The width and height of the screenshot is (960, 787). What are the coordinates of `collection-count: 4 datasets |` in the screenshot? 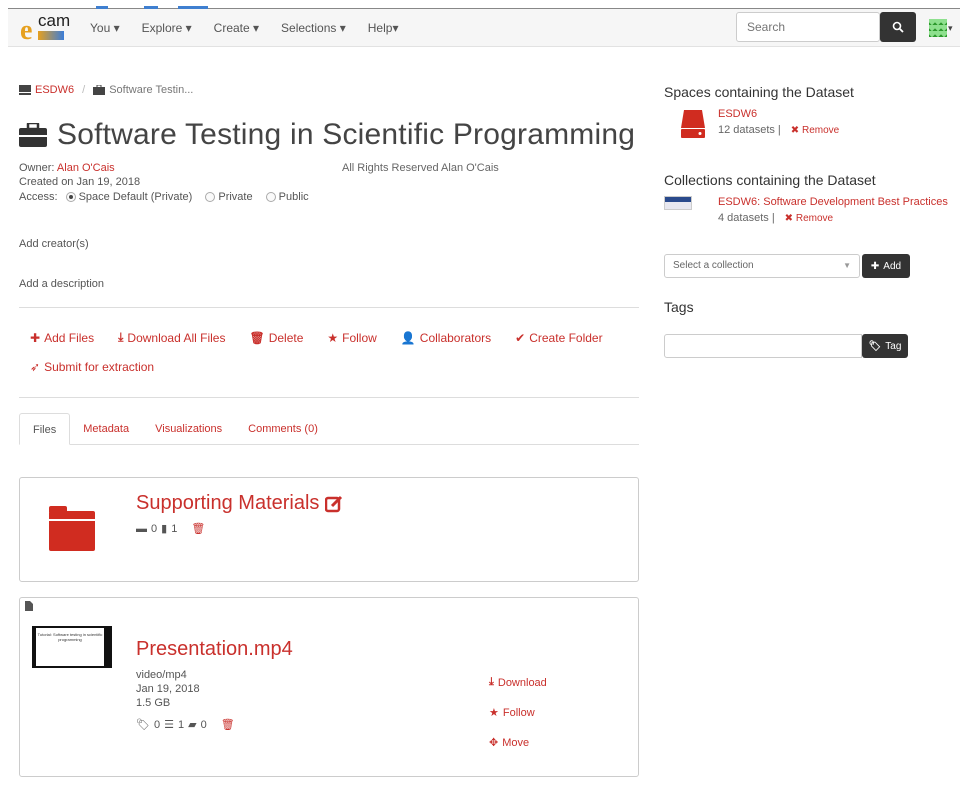 It's located at (746, 218).